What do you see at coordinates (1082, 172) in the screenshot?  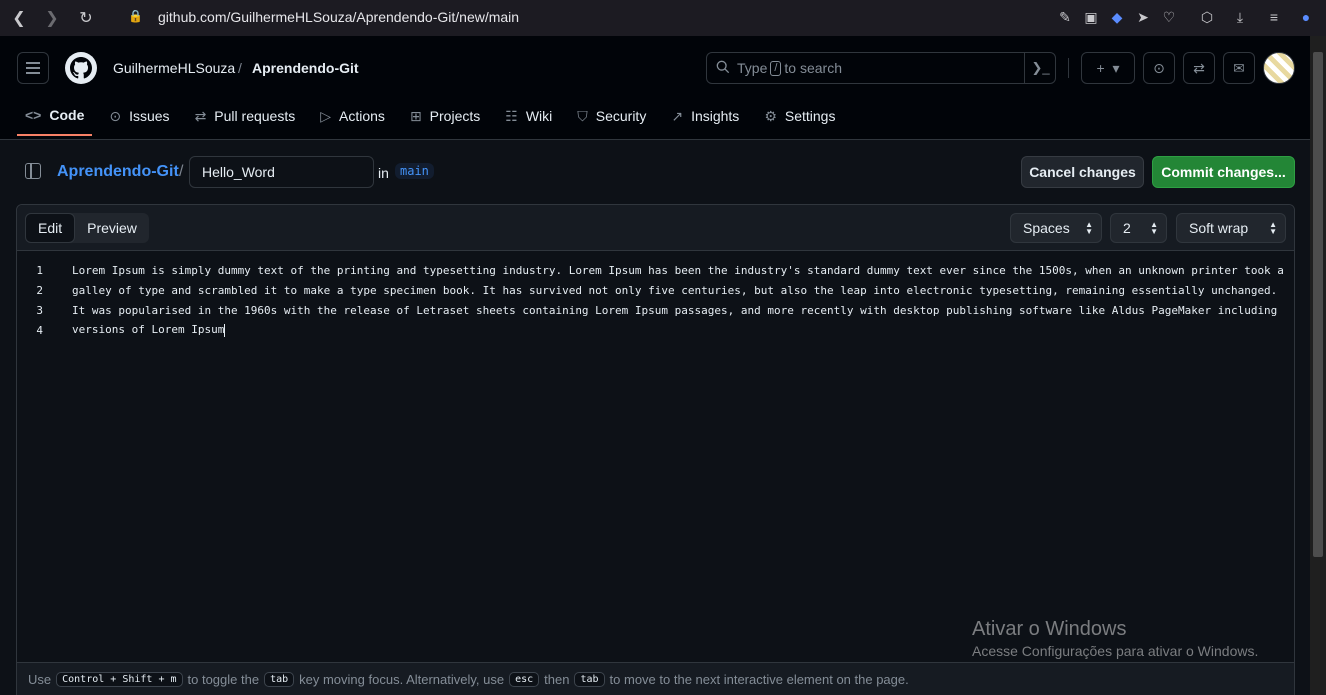 I see `cancel-changes-button: Cancel changes` at bounding box center [1082, 172].